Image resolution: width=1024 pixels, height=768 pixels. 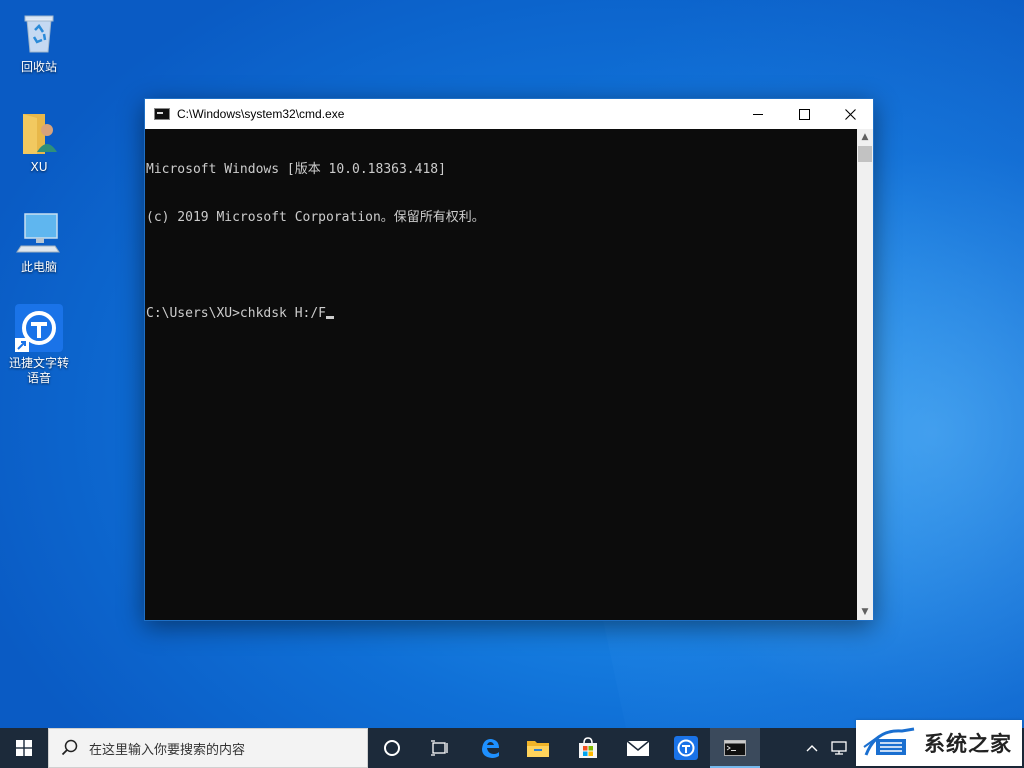 I want to click on start-button, so click(x=24, y=748).